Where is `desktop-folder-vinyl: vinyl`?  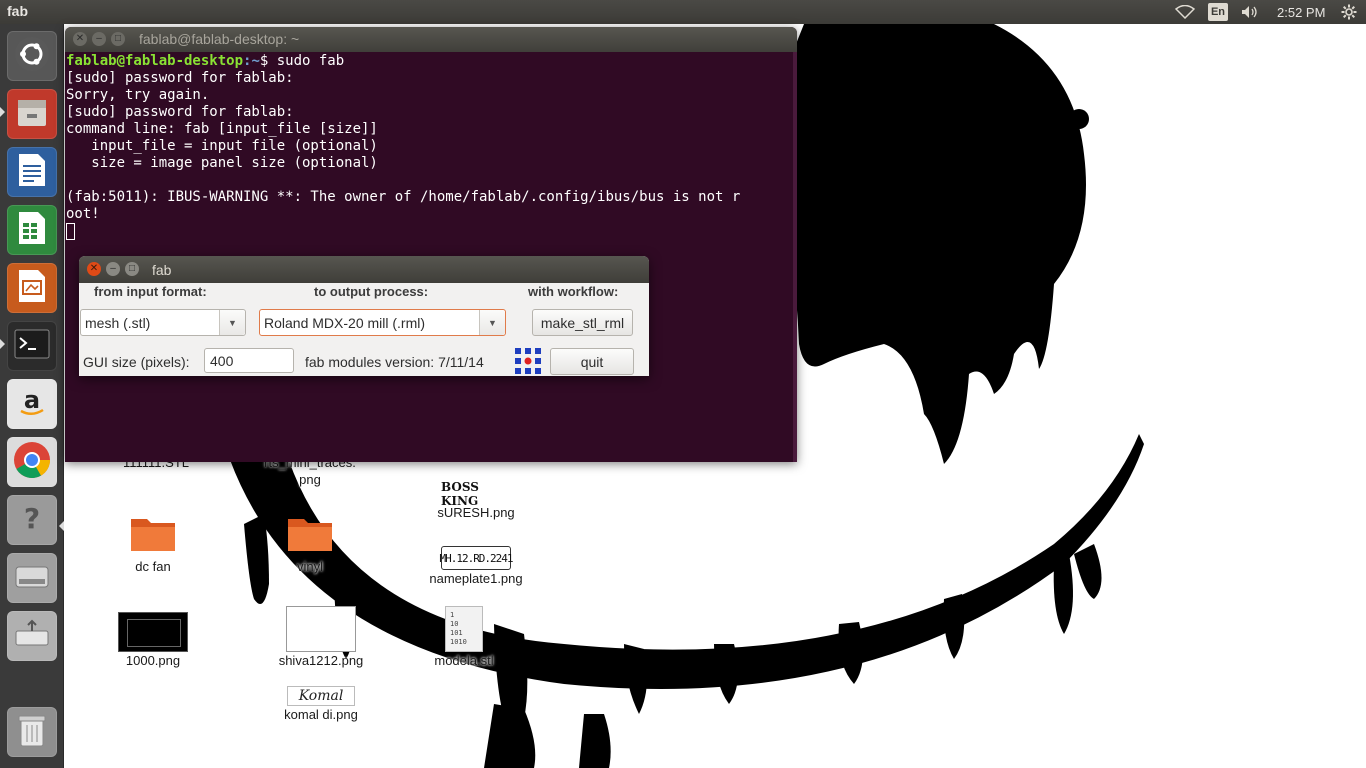
desktop-folder-vinyl: vinyl is located at coordinates (310, 544).